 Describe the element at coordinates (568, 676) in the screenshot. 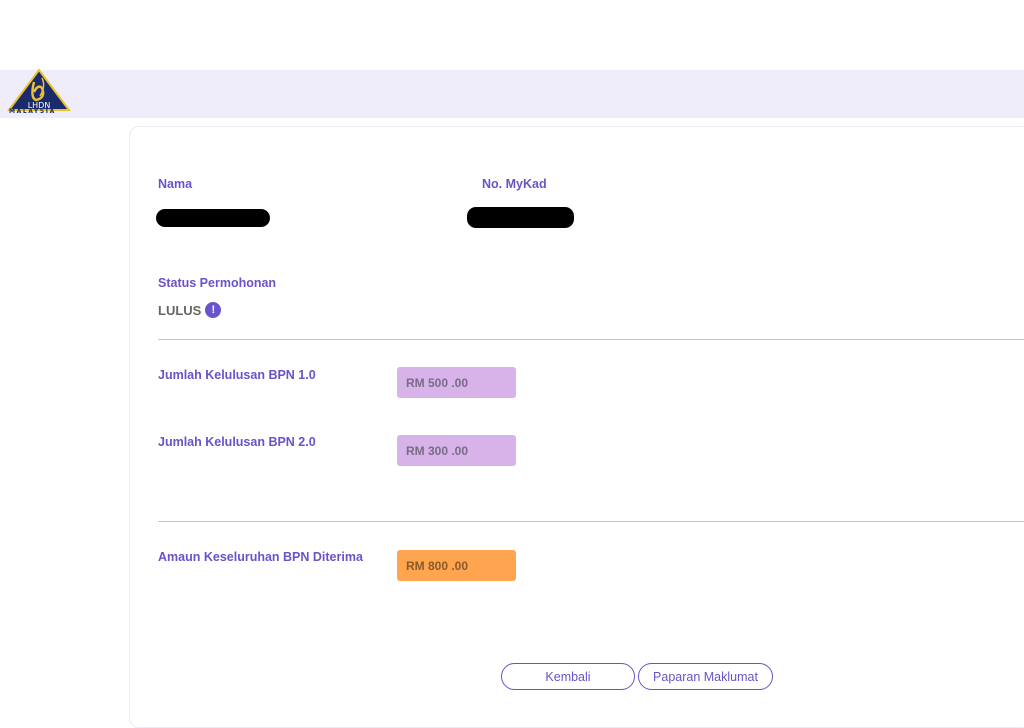

I see `back-button: Kembali` at that location.